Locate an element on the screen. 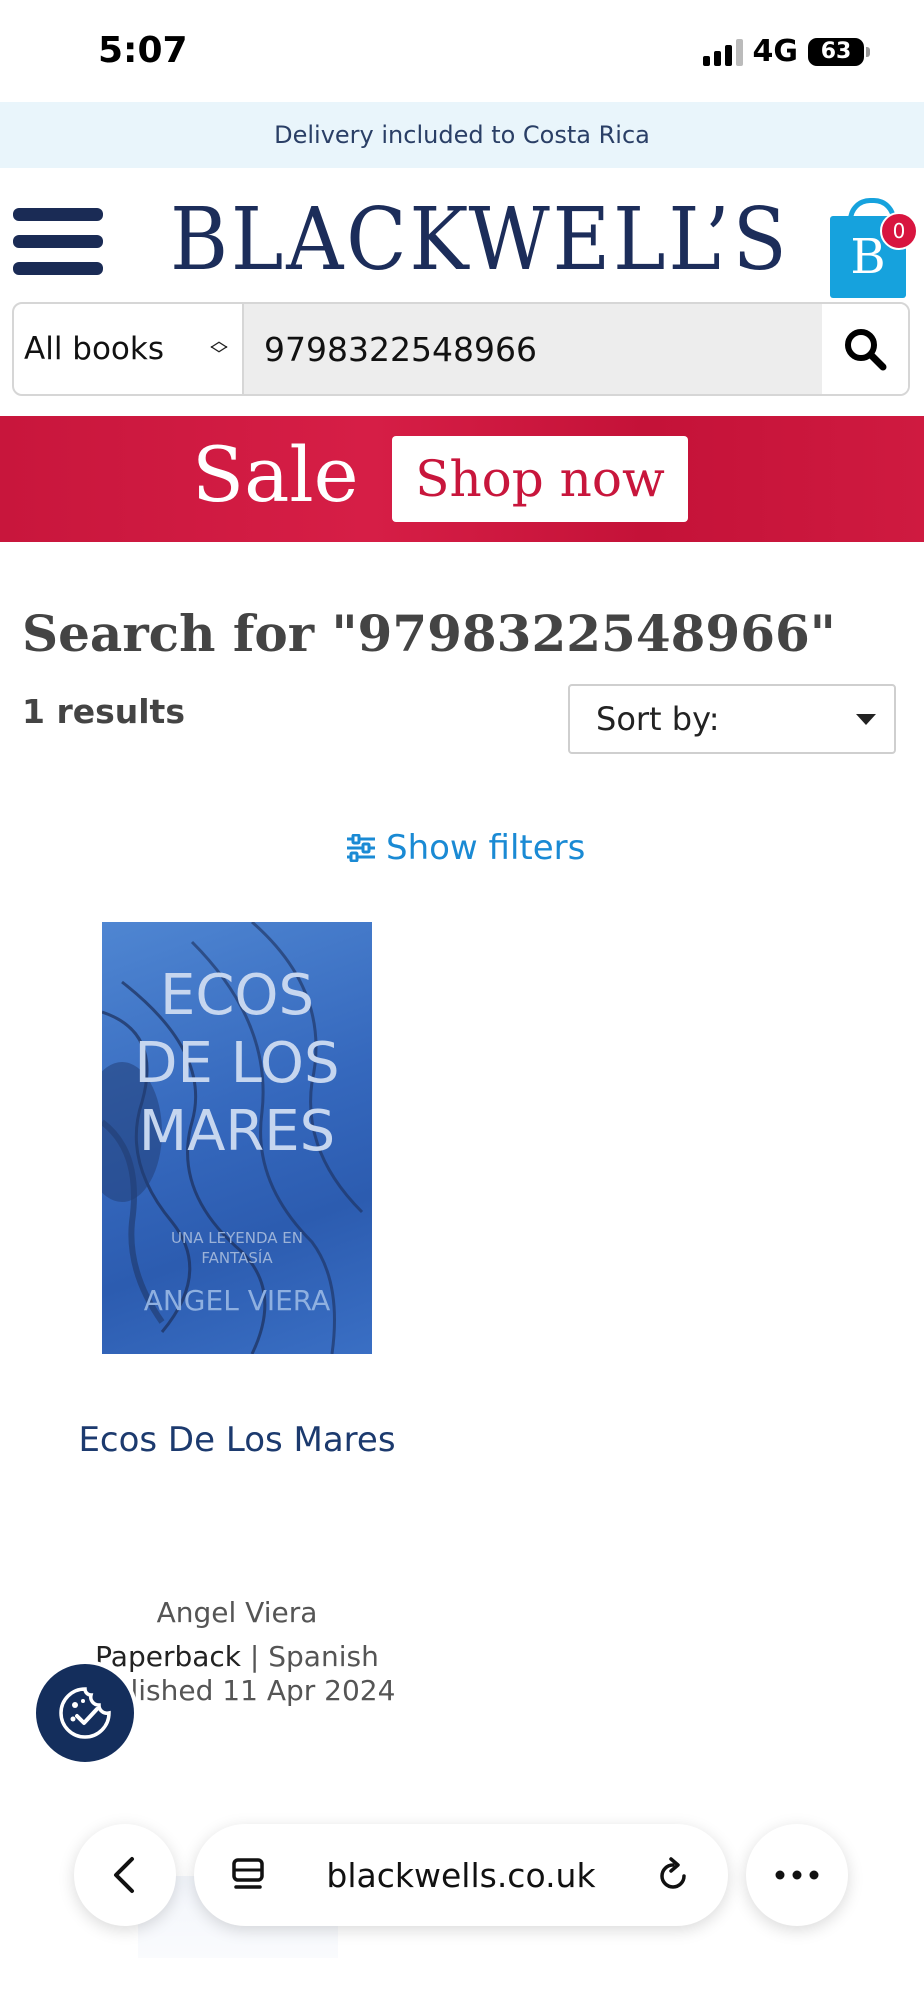  url-text: blackwells.co.uk is located at coordinates (461, 1875).